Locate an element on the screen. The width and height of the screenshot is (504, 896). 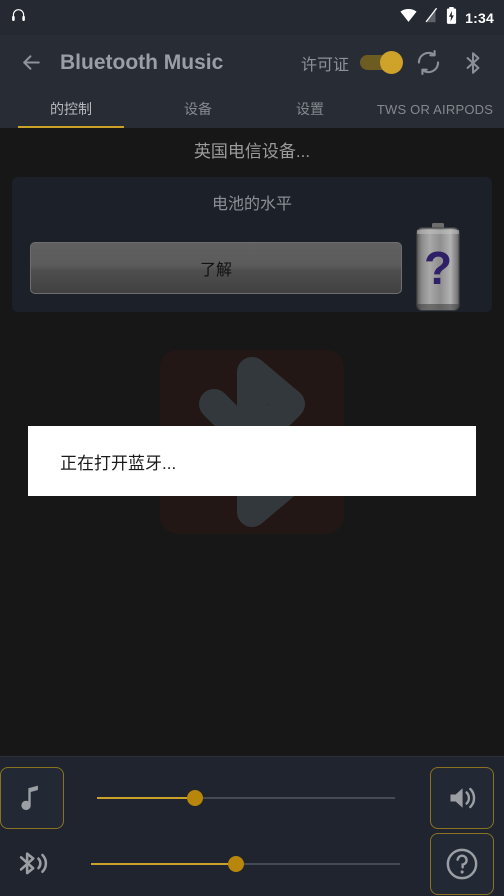
tab-tws-or-airpods: TWS OR AIRPODS is located at coordinates (435, 109).